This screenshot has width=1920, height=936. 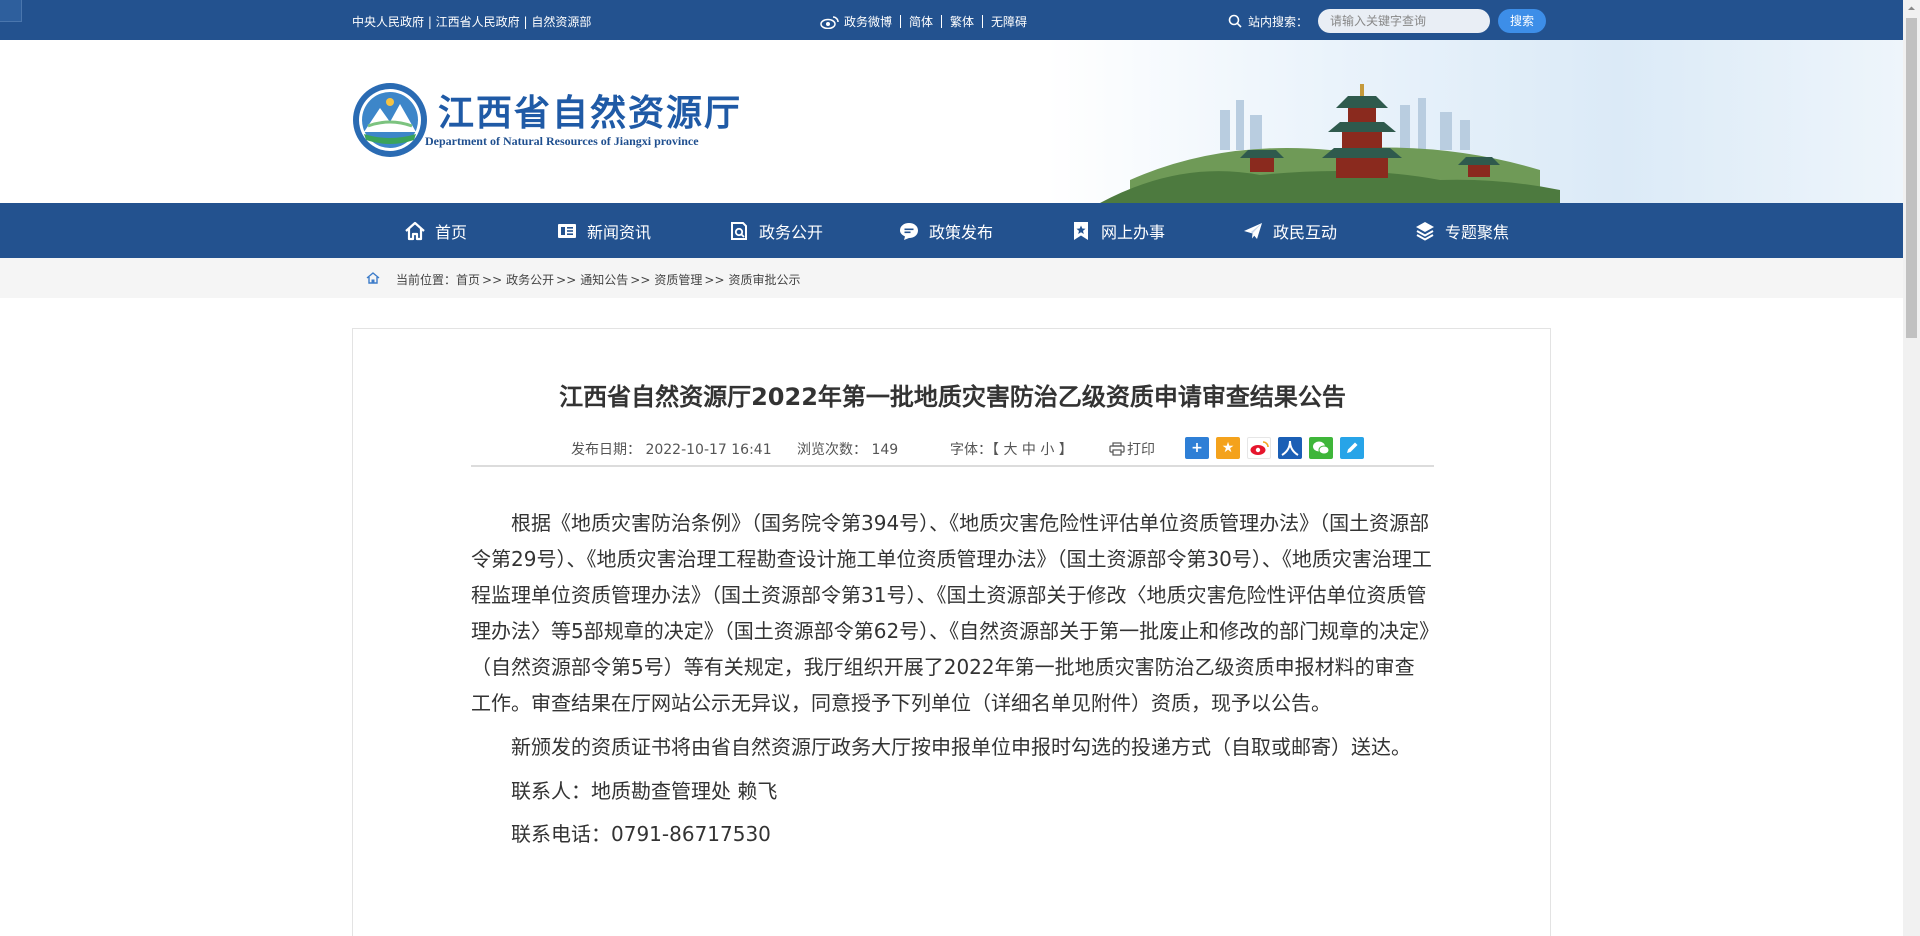 What do you see at coordinates (678, 280) in the screenshot?
I see `breadcrumb-item: 资质管理` at bounding box center [678, 280].